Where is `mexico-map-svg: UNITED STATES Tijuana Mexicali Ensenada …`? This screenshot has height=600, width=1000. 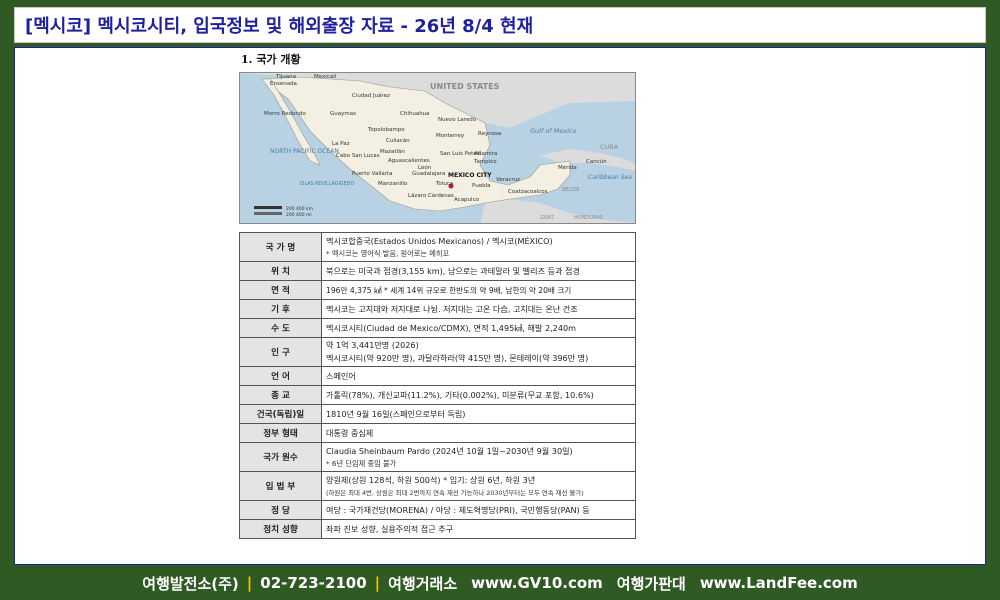
mexico-map-svg: UNITED STATES Tijuana Mexicali Ensenada … is located at coordinates (437, 148).